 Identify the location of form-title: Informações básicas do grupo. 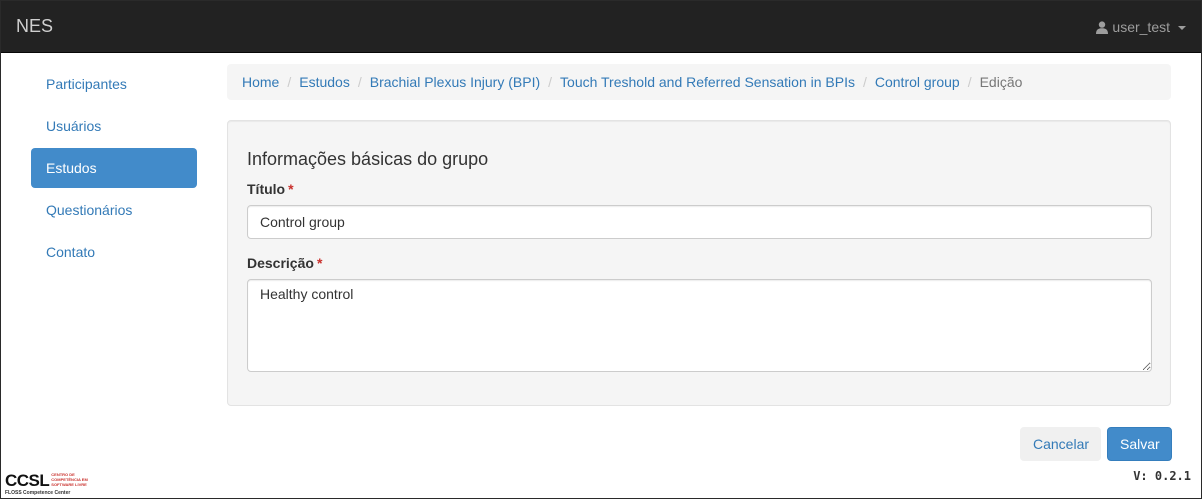
(368, 159).